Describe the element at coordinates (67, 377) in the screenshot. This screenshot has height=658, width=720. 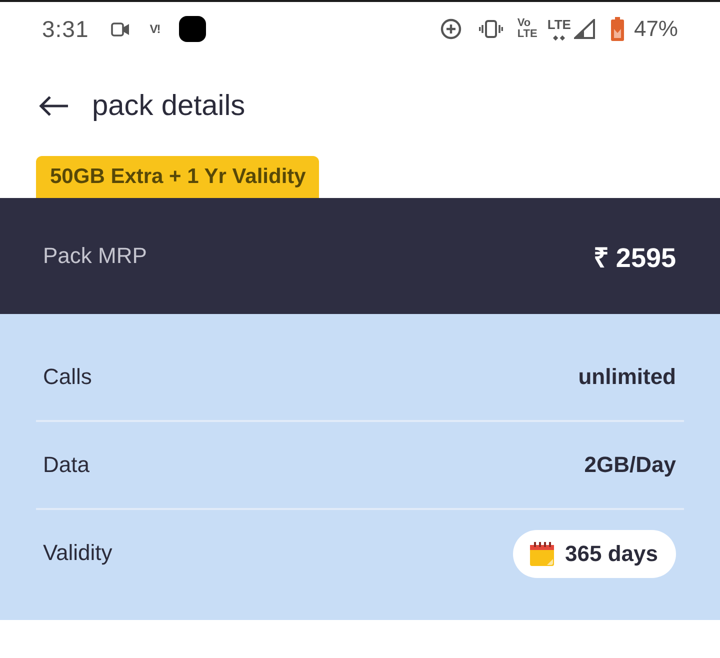
I see `benefit-label: Calls` at that location.